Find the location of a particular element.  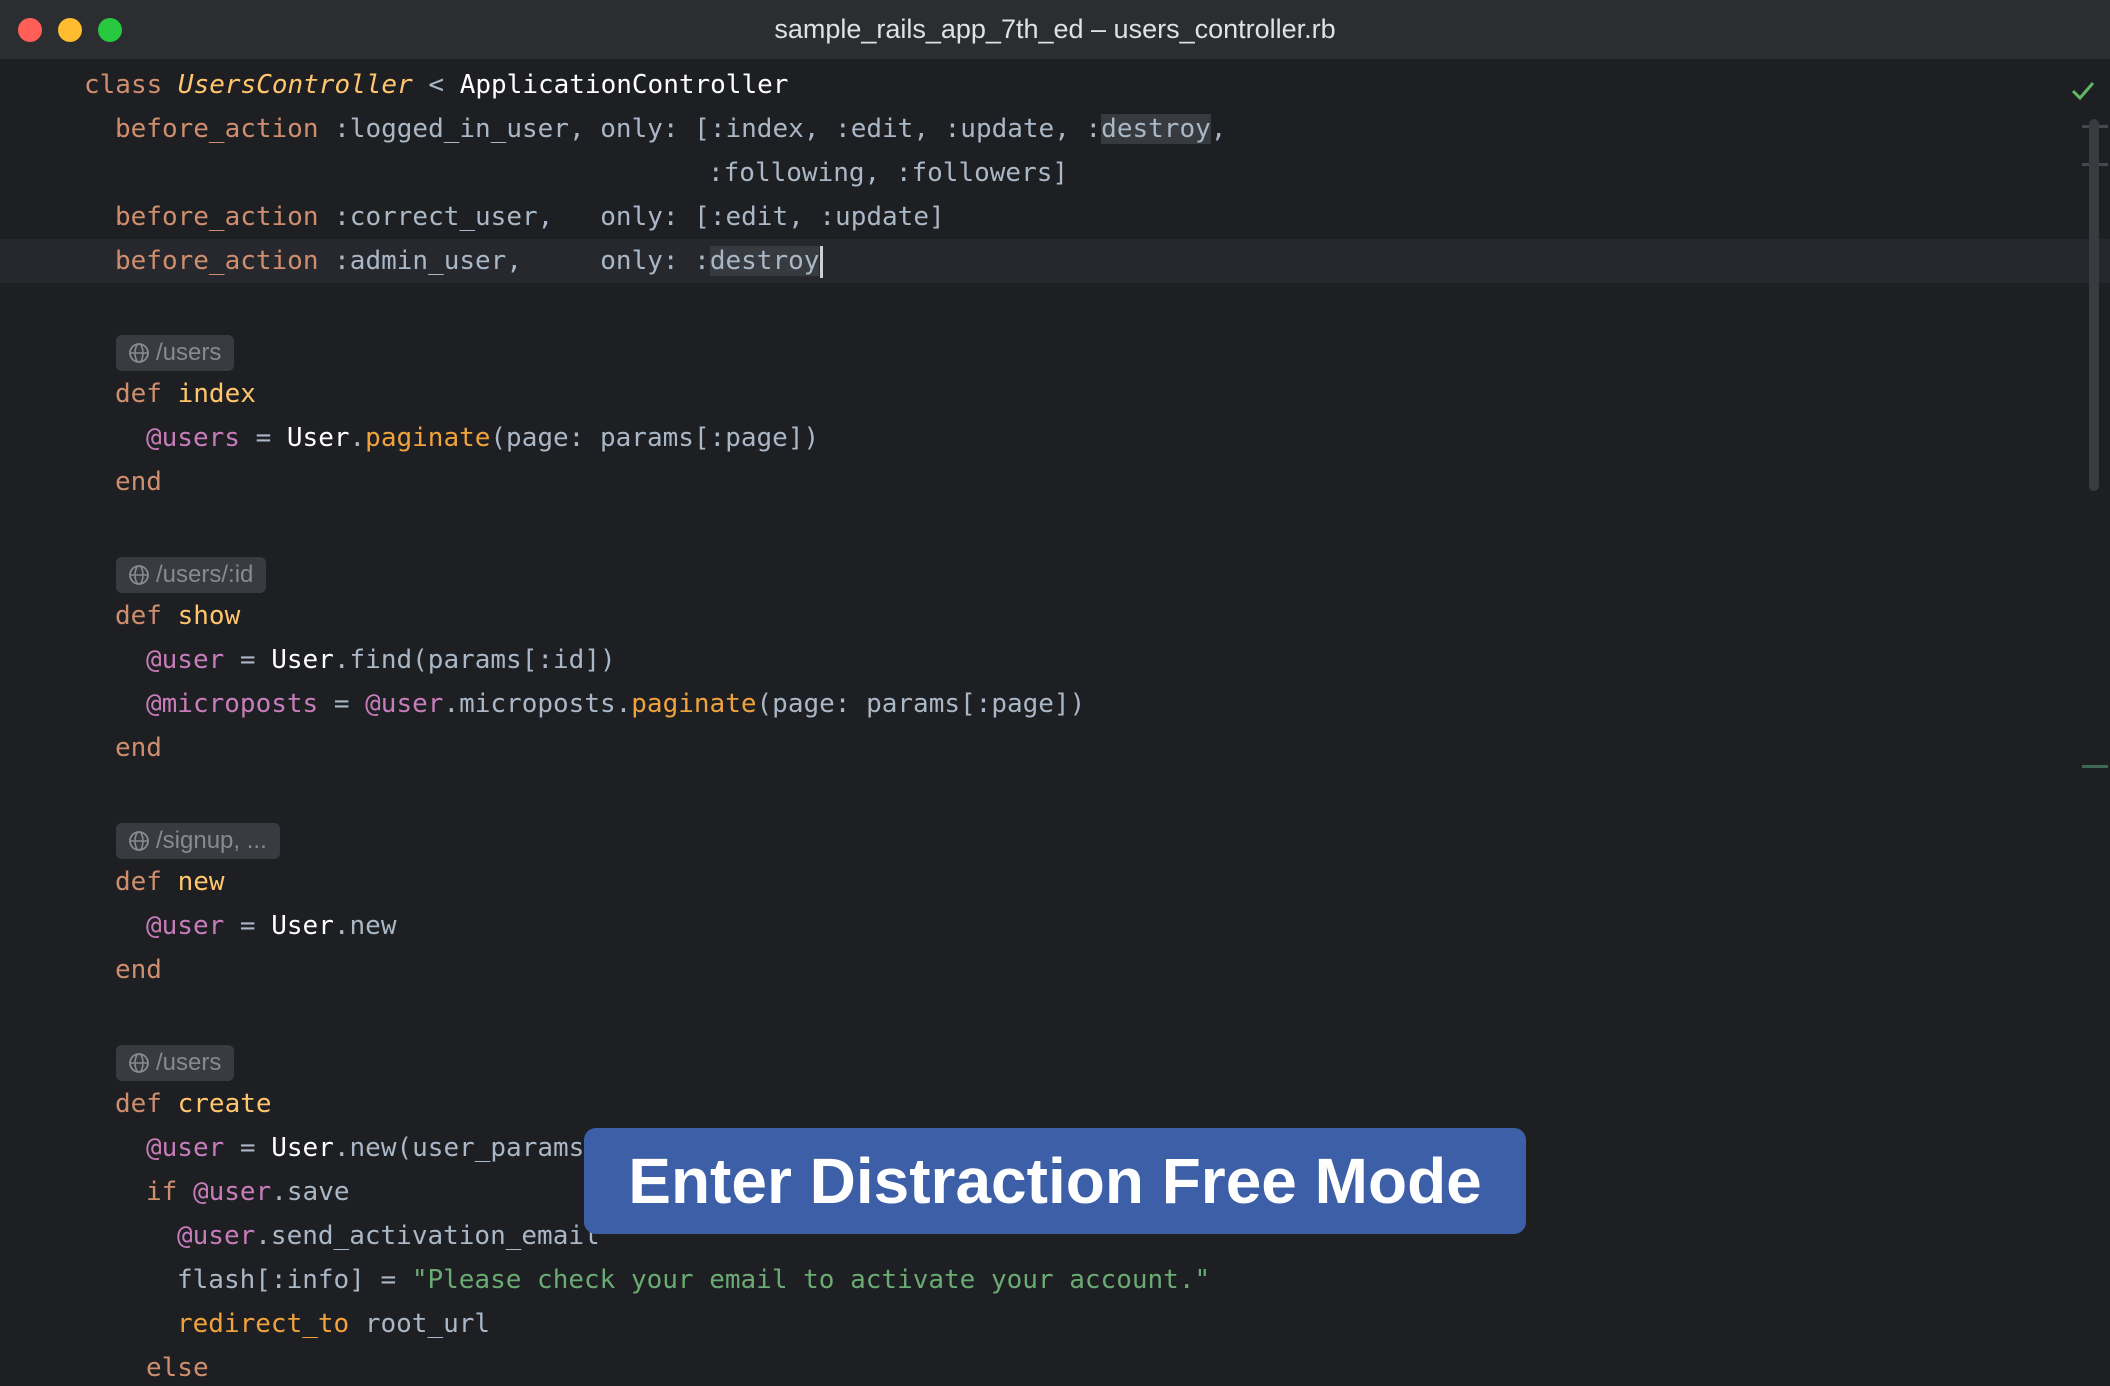

method-name: new is located at coordinates (201, 882).